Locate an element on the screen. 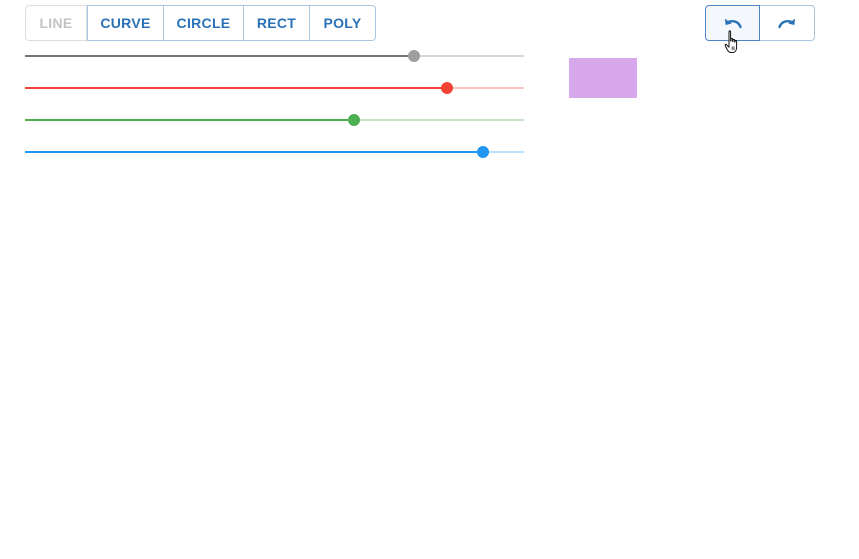  tool-rect-button: RECT is located at coordinates (277, 23).